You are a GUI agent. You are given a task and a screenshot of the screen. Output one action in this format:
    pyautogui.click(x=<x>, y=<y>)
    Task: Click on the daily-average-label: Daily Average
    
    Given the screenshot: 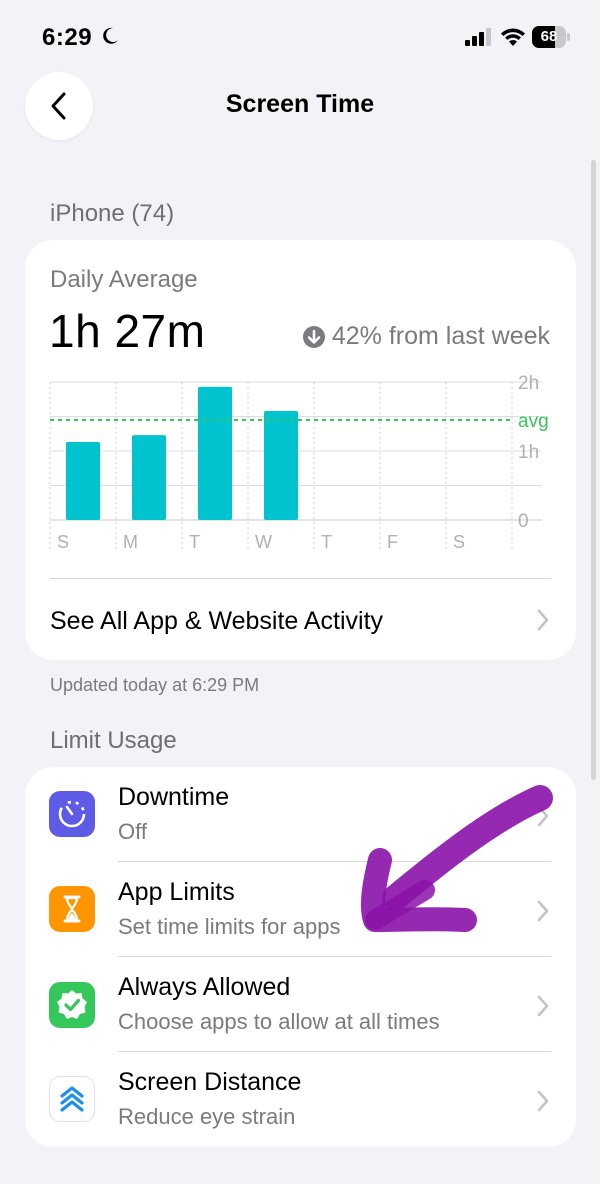 What is the action you would take?
    pyautogui.click(x=124, y=279)
    